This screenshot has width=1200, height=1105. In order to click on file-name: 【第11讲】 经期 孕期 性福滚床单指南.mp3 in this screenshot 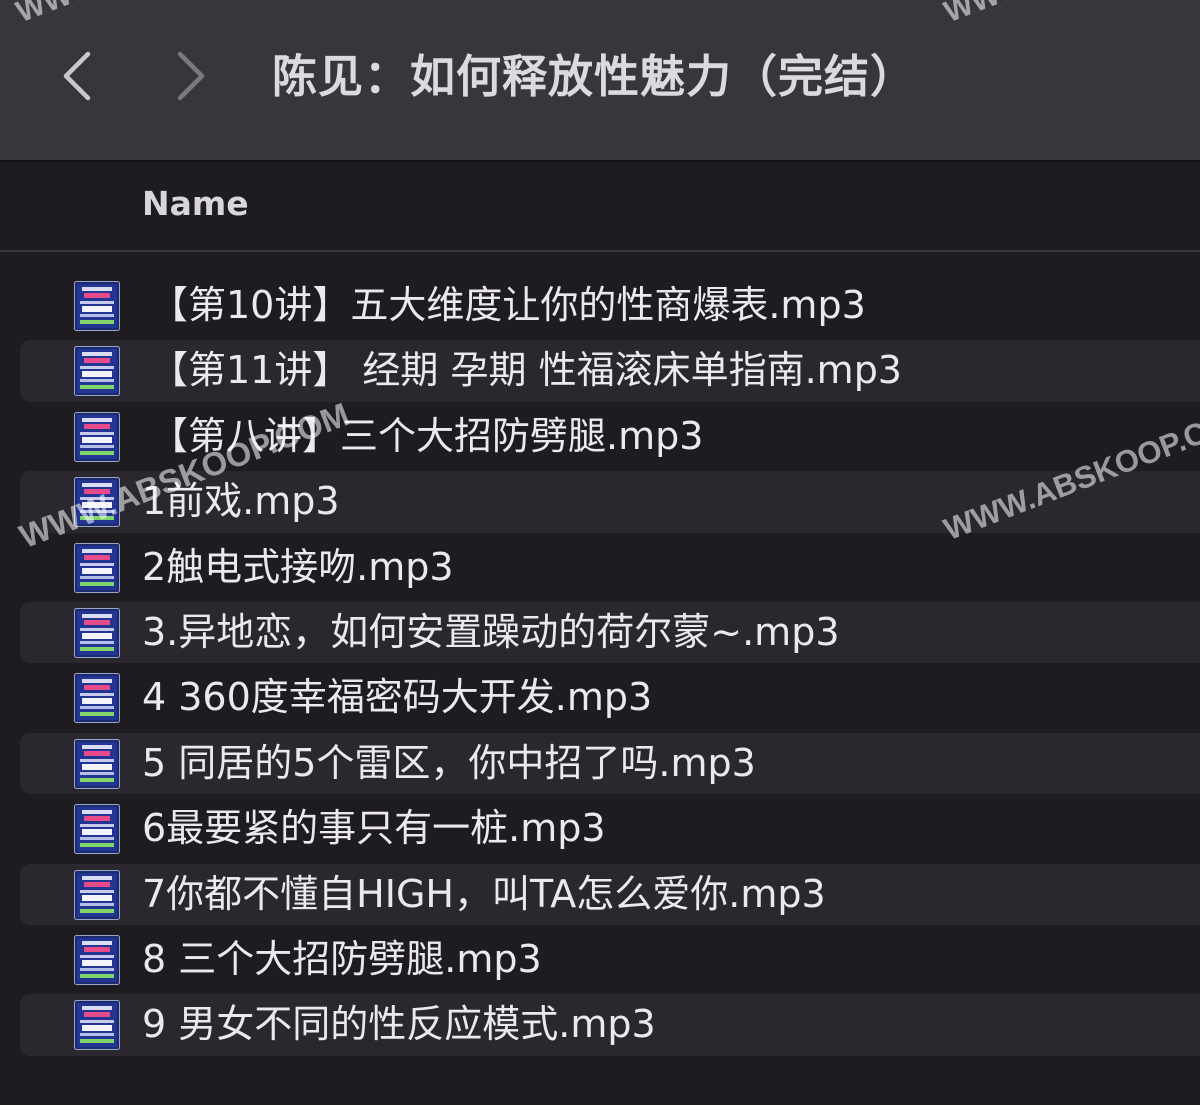, I will do `click(526, 370)`.